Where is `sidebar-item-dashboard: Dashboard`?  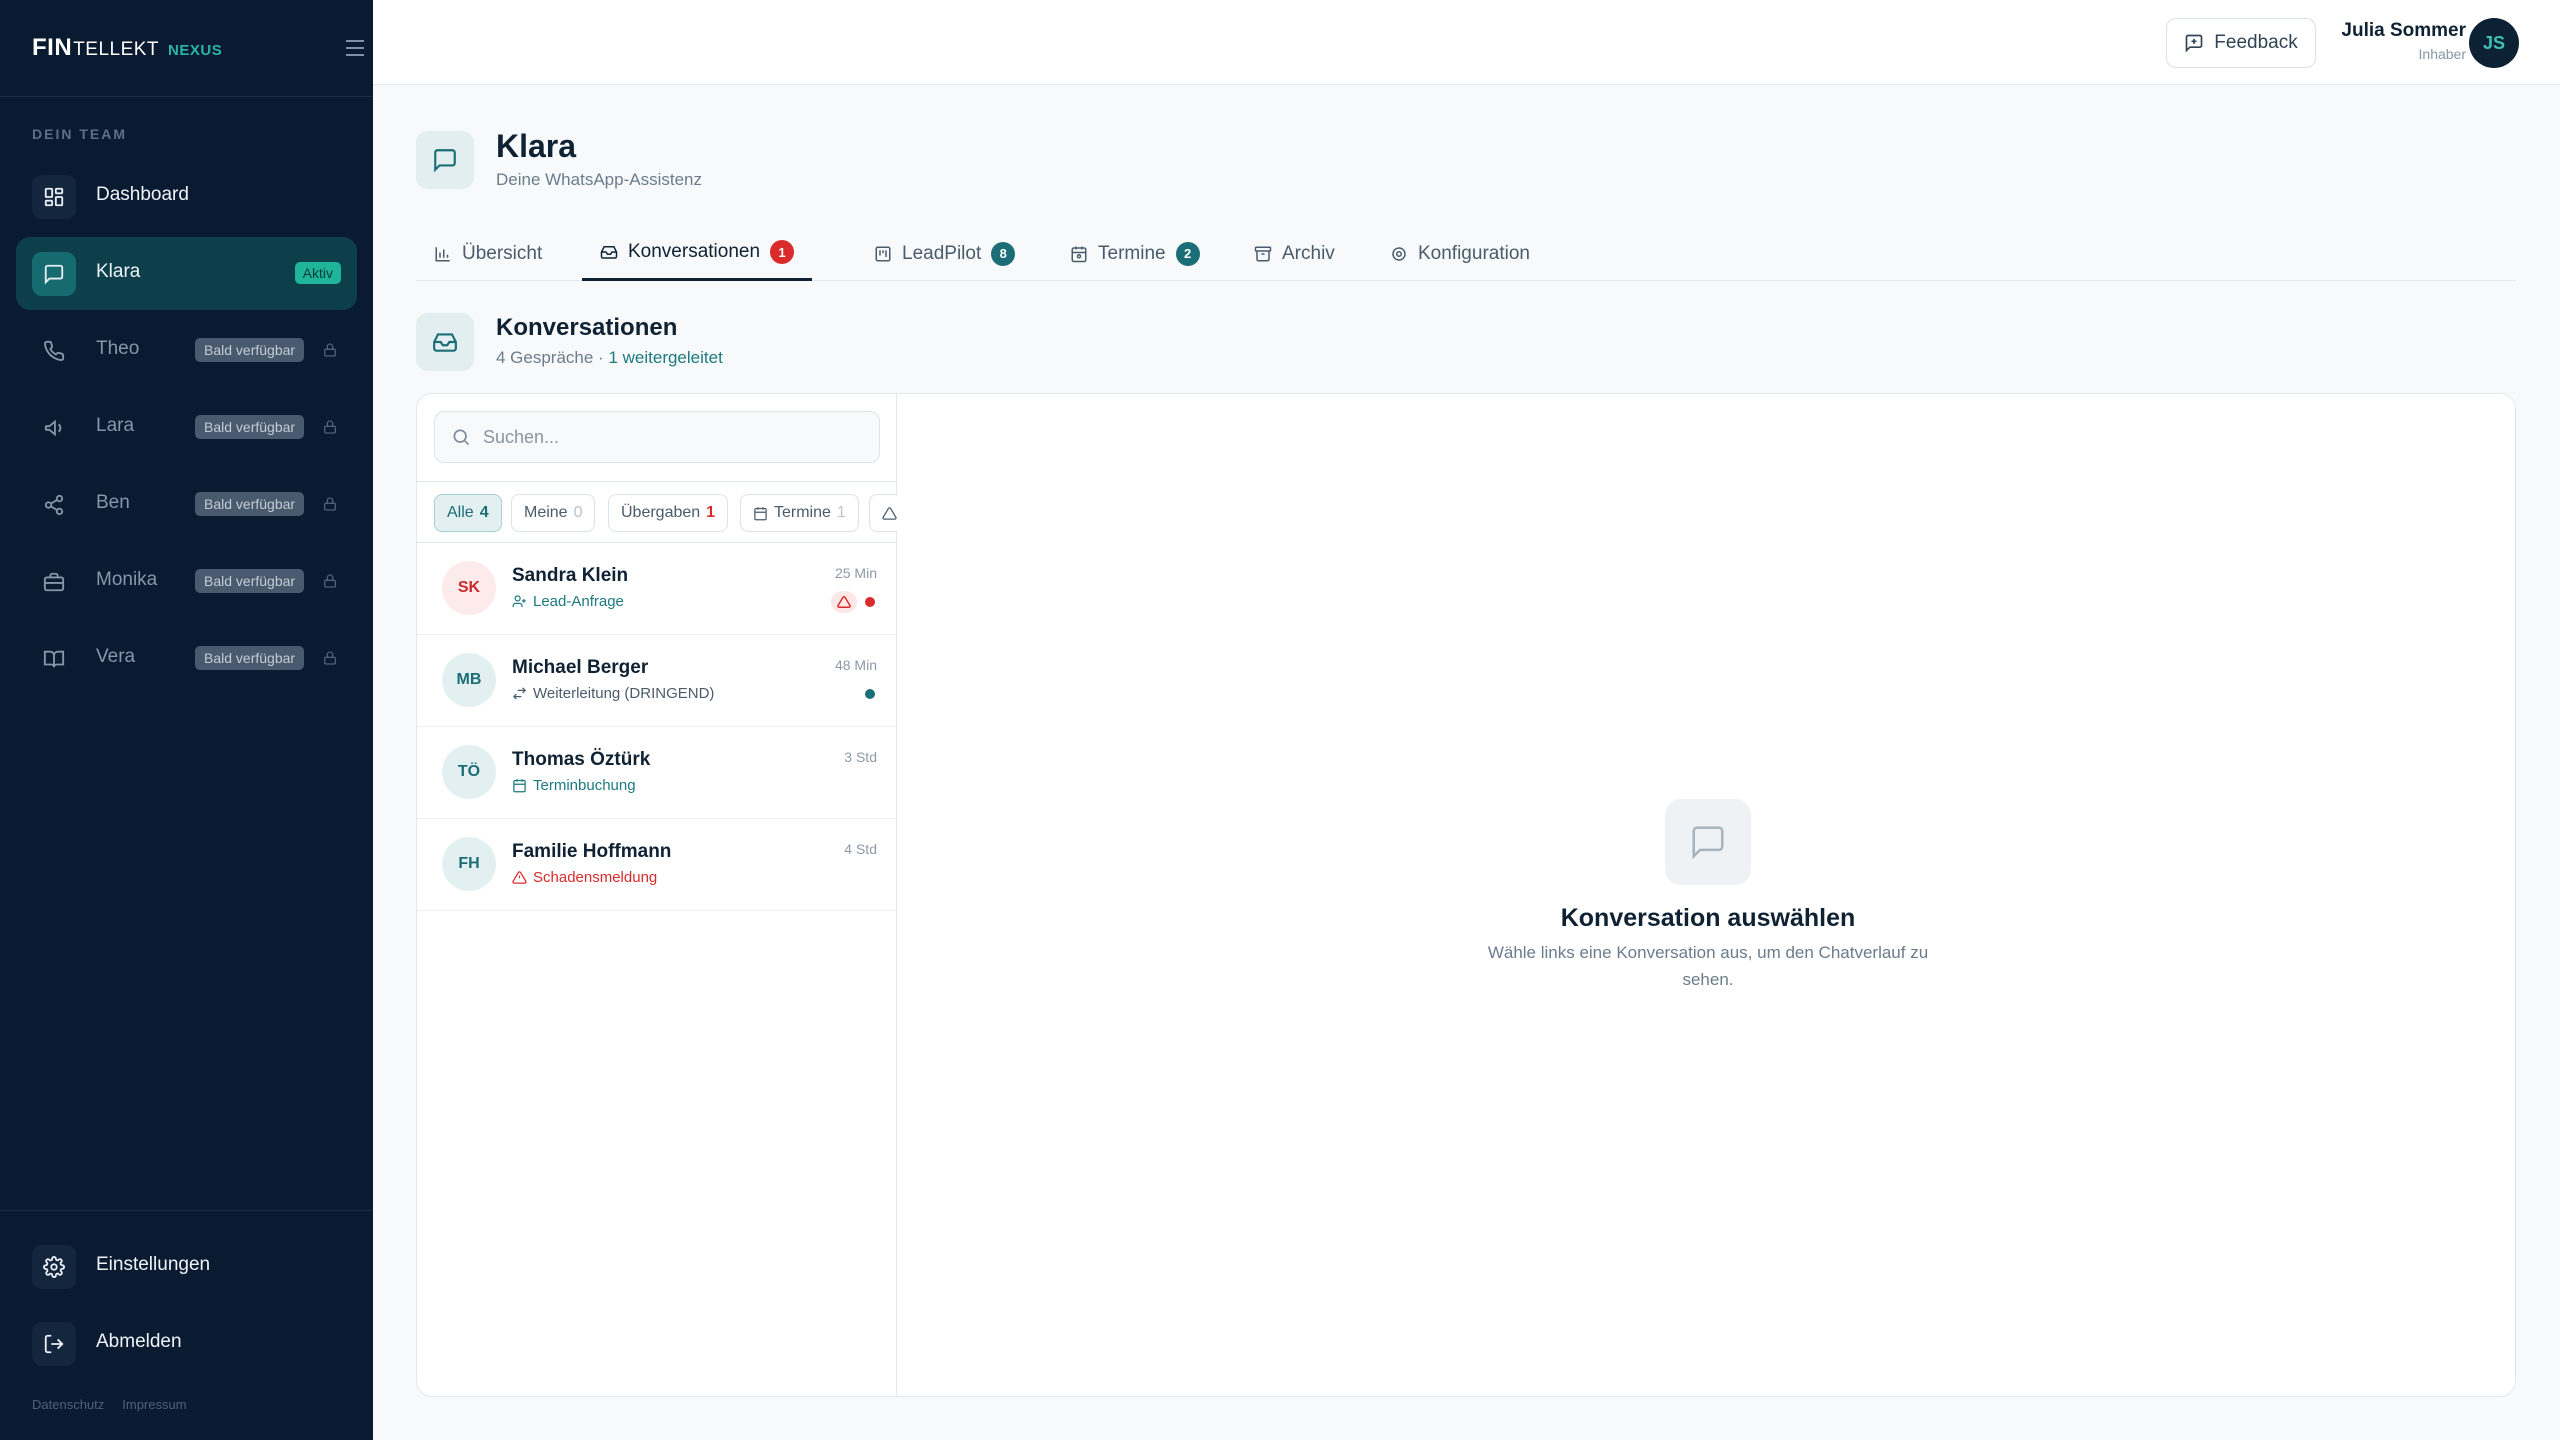 sidebar-item-dashboard: Dashboard is located at coordinates (186, 196).